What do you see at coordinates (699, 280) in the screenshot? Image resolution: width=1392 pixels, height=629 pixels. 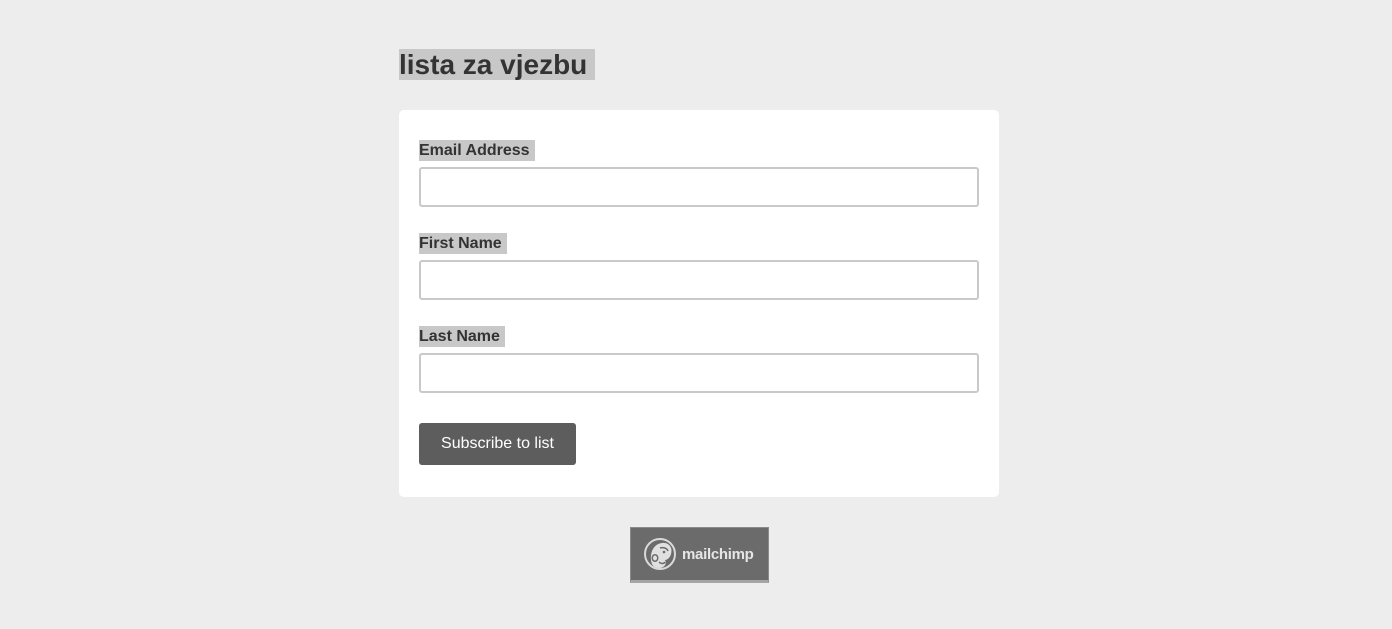 I see `first-name-field` at bounding box center [699, 280].